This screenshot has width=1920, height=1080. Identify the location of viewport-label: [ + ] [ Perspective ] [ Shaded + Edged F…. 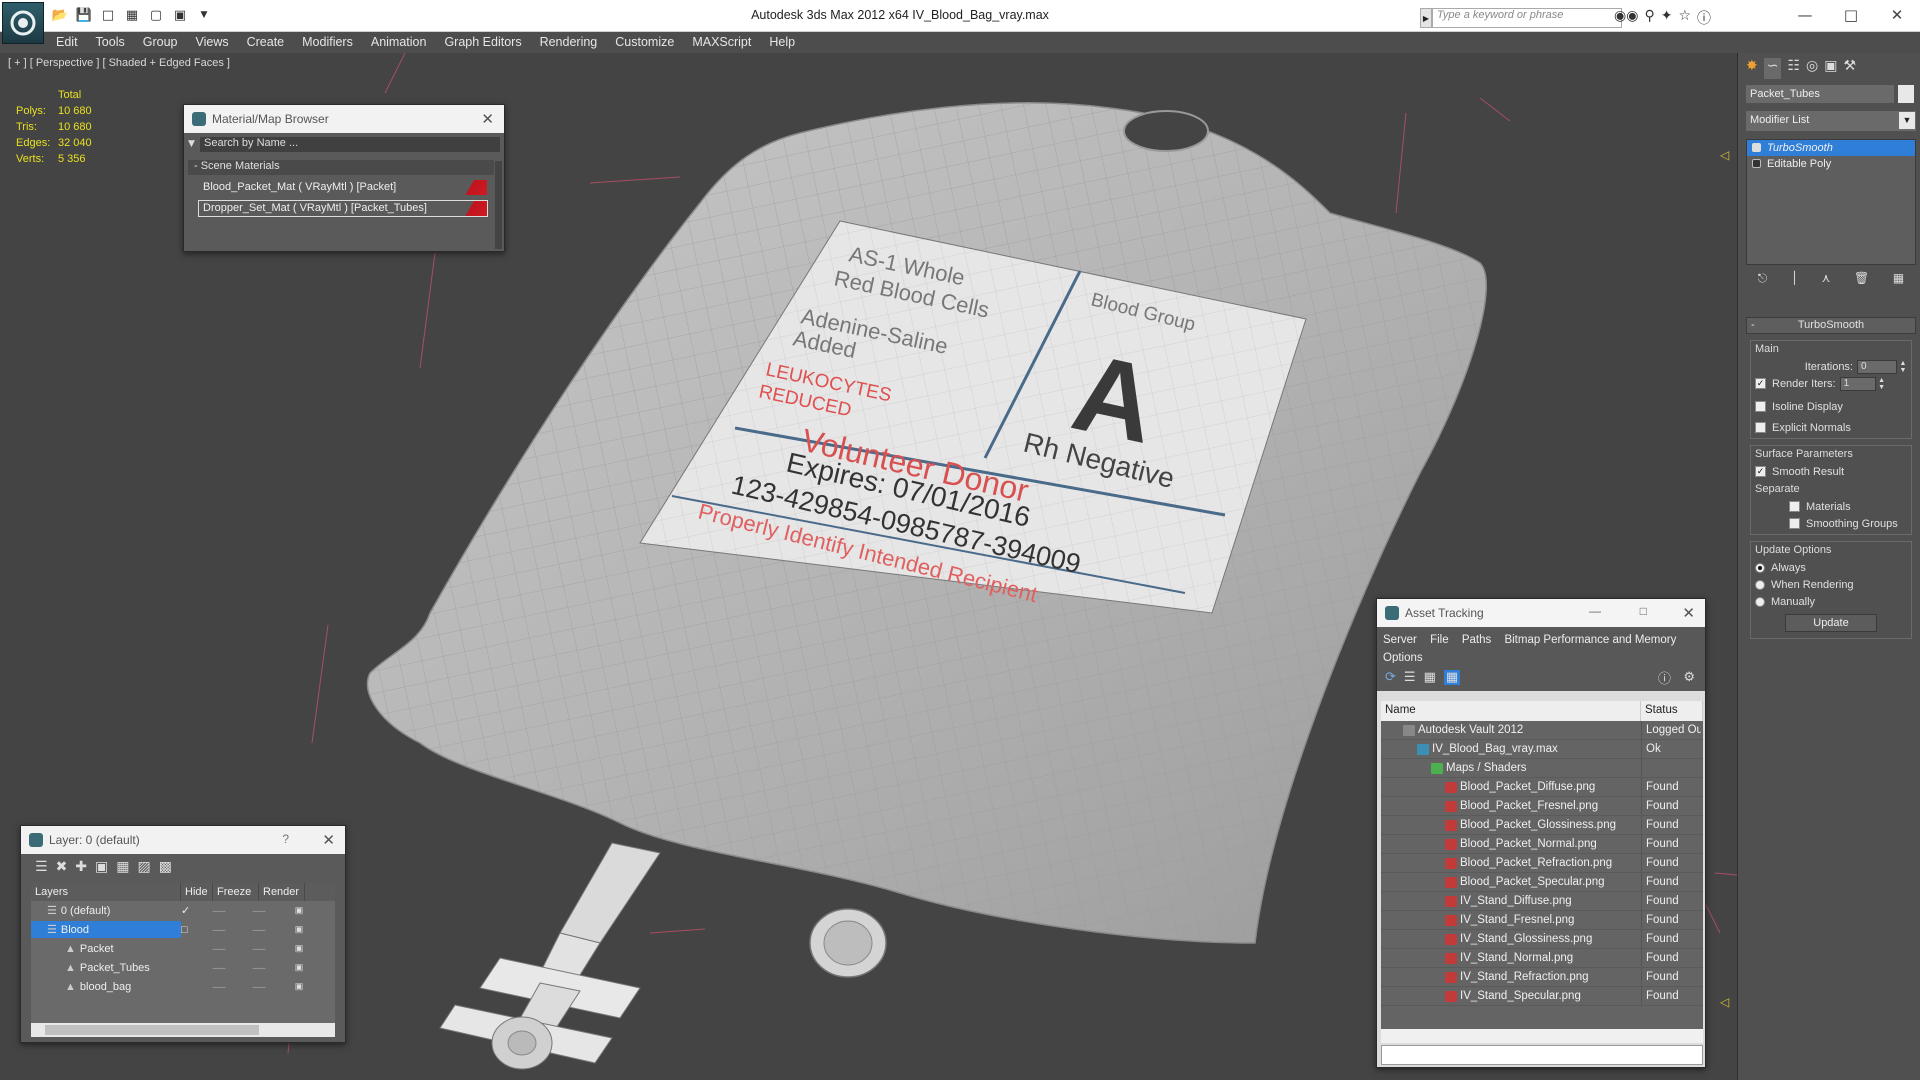
(119, 63).